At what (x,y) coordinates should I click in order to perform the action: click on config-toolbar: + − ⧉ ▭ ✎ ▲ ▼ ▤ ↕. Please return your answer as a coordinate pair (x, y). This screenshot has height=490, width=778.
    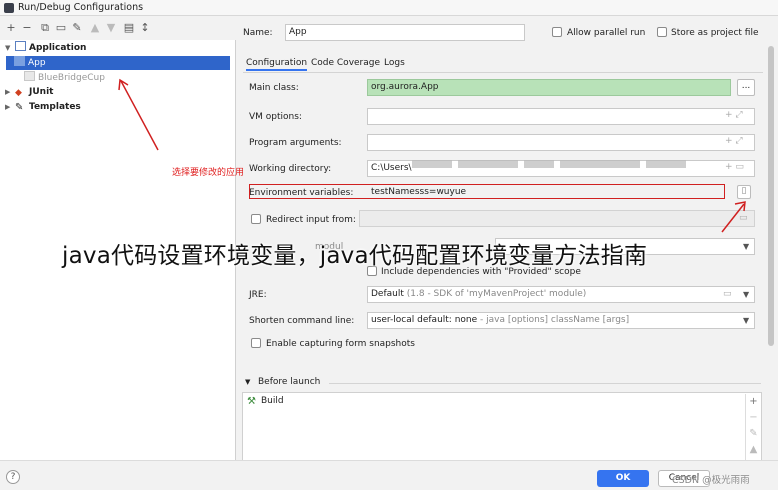
    Looking at the image, I should click on (118, 28).